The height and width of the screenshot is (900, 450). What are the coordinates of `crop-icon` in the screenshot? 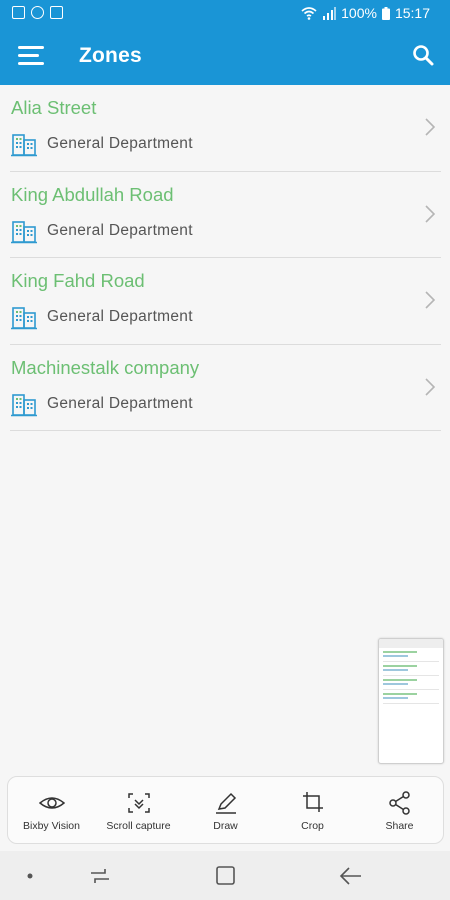 It's located at (312, 802).